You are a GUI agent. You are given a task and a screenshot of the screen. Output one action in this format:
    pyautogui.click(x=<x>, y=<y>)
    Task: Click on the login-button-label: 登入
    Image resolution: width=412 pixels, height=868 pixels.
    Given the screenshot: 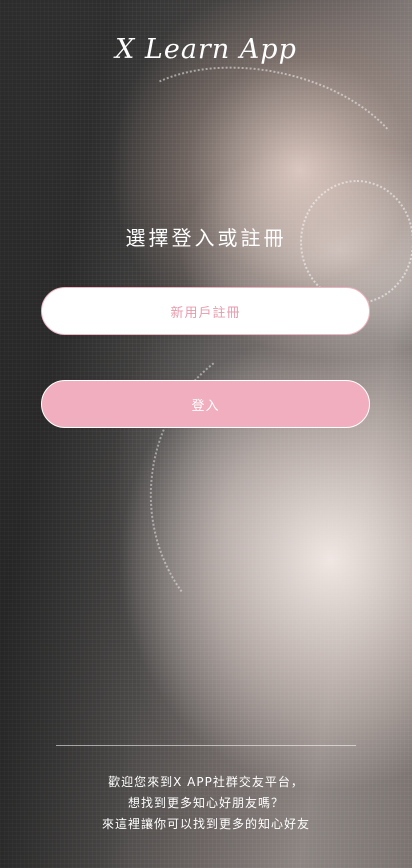 What is the action you would take?
    pyautogui.click(x=205, y=406)
    